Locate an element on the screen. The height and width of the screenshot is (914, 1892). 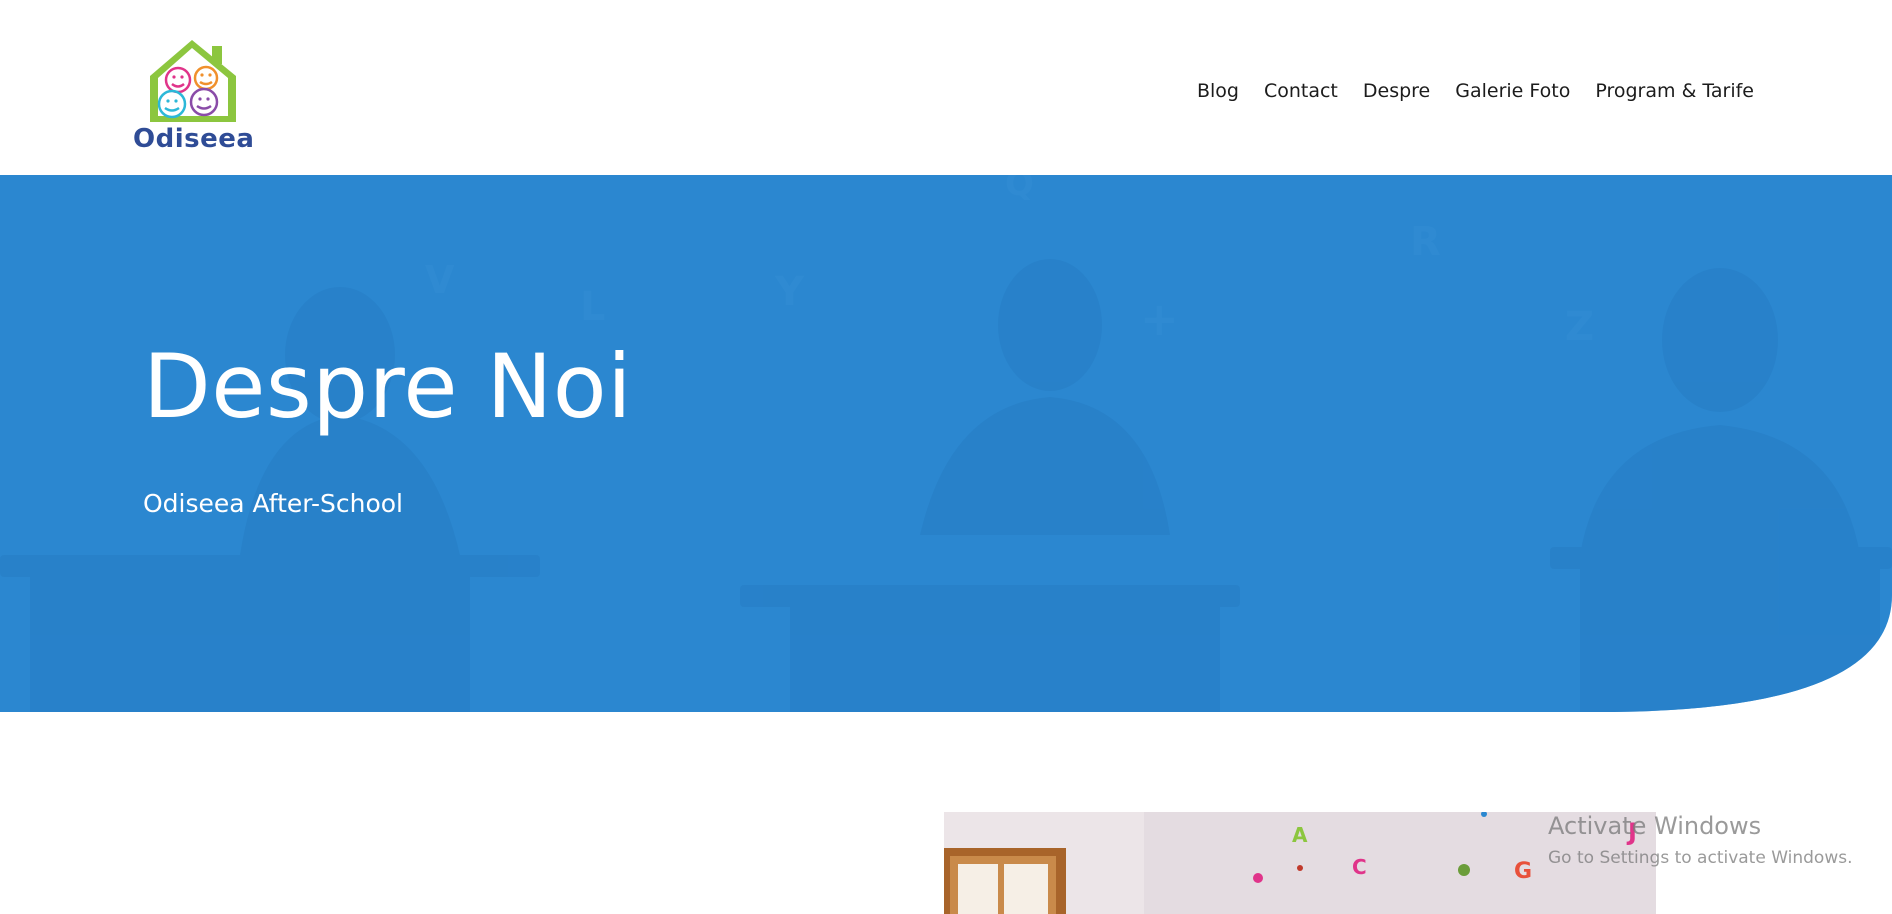
odiseea-logo-icon is located at coordinates (193, 81).